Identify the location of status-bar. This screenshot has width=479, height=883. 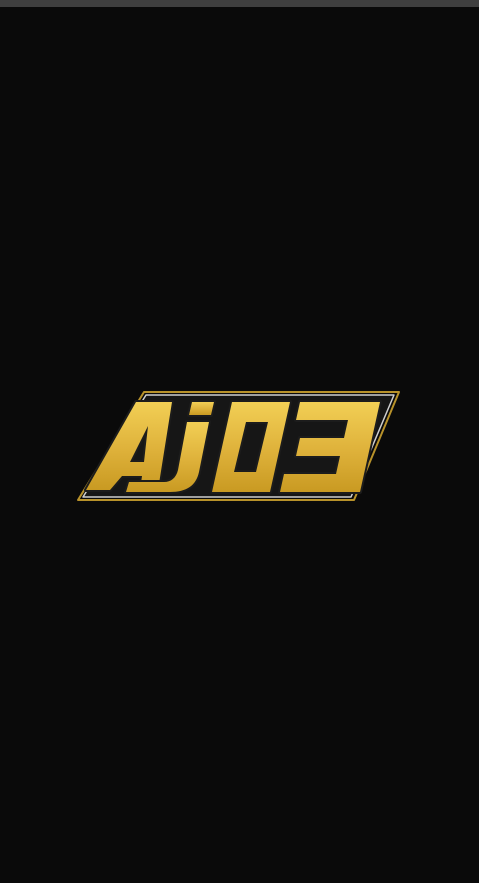
(239, 3).